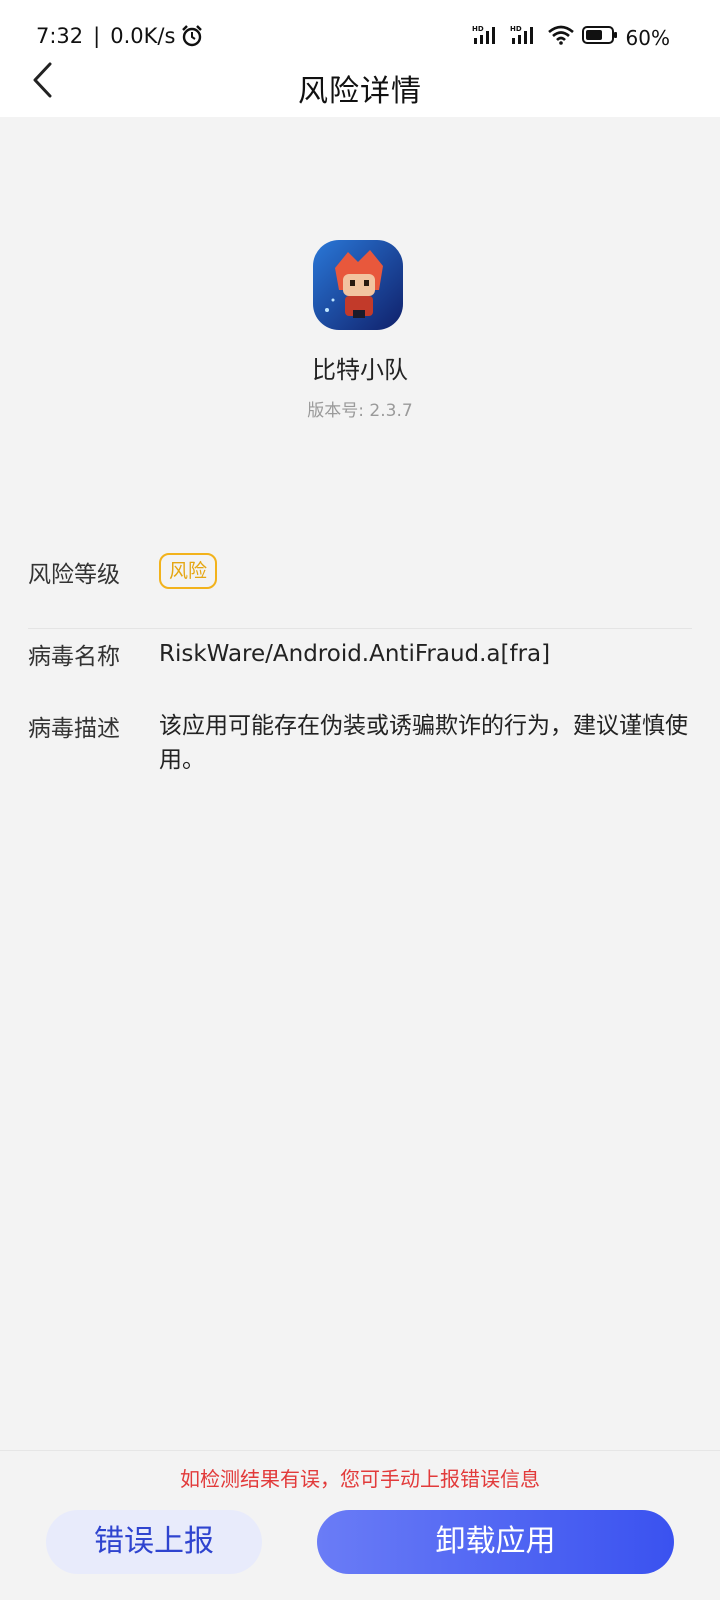 This screenshot has width=720, height=1600. I want to click on app-icon, so click(358, 285).